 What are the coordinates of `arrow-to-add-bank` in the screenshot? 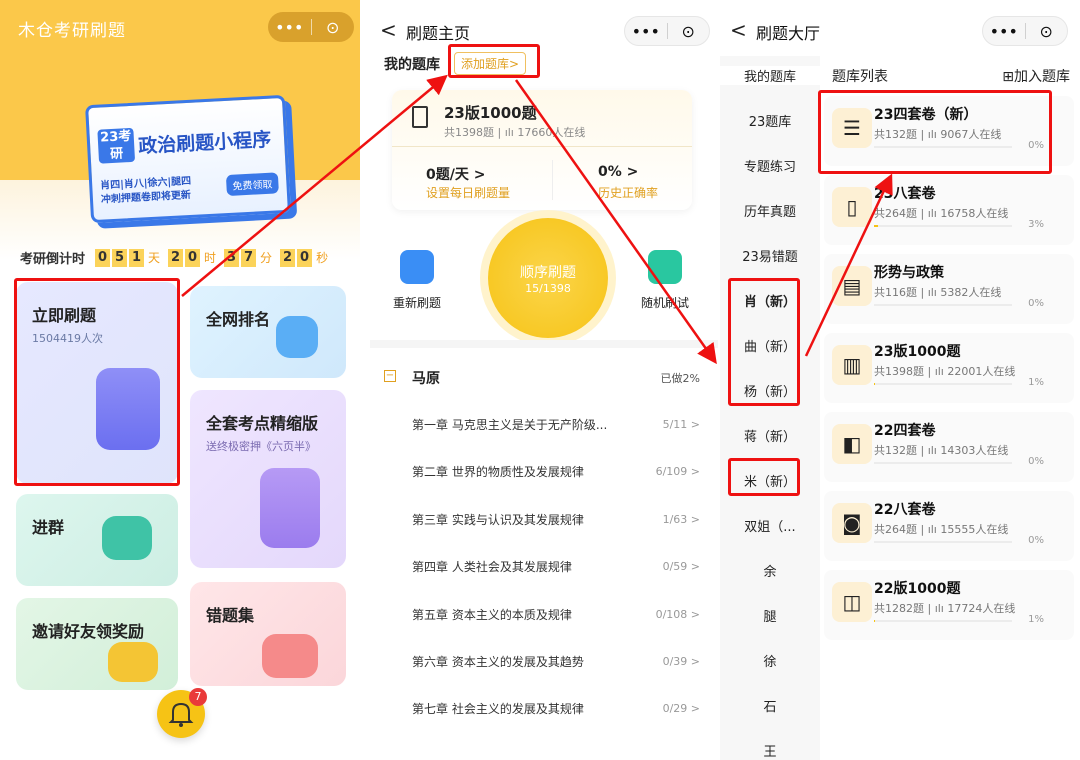 It's located at (314, 185).